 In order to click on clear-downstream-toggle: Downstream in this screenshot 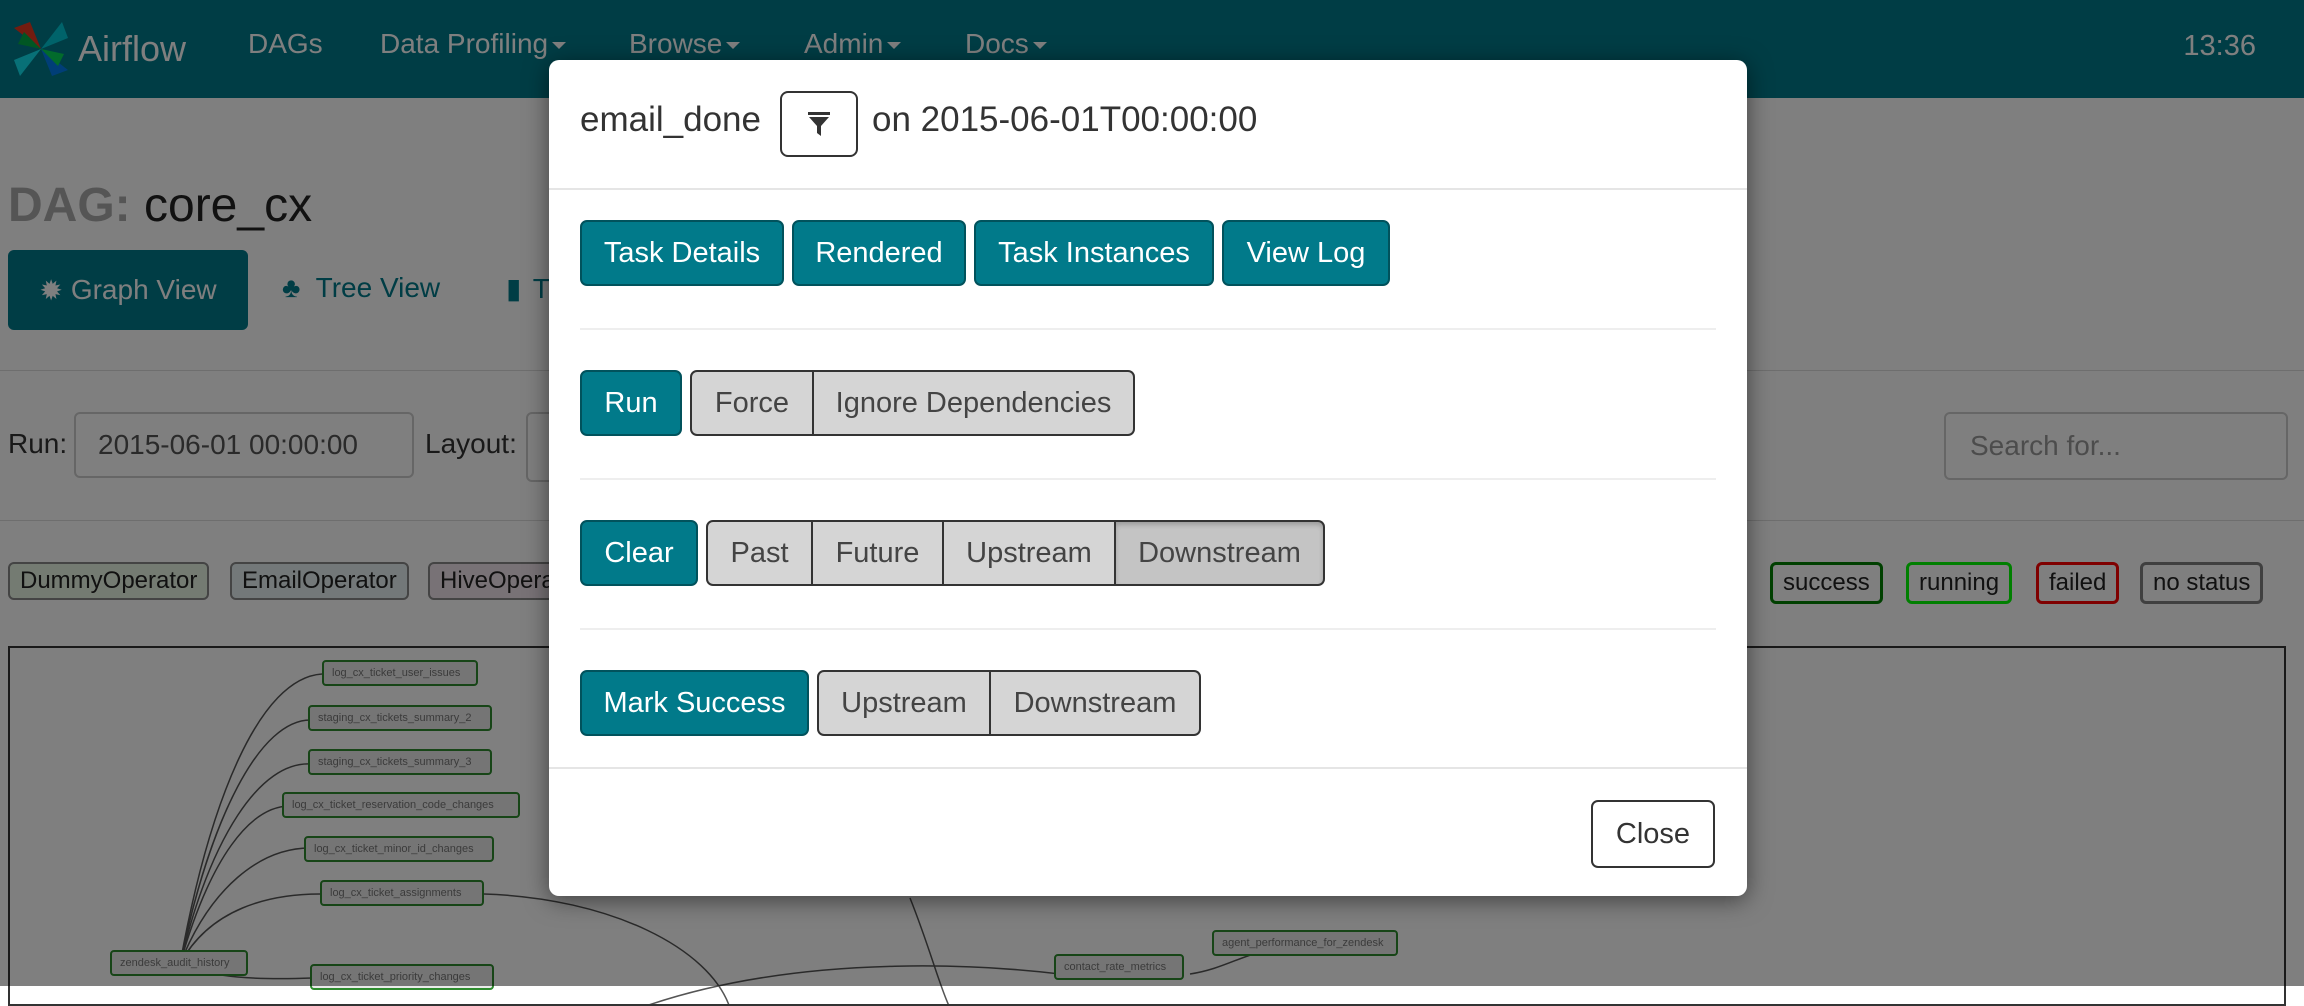, I will do `click(1220, 553)`.